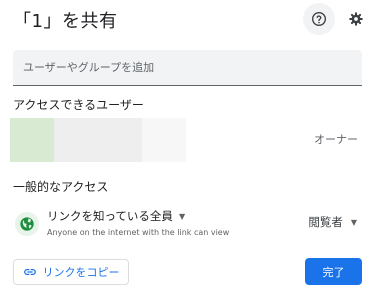 The width and height of the screenshot is (378, 302). What do you see at coordinates (325, 222) in the screenshot?
I see `role-value: 閲覧者` at bounding box center [325, 222].